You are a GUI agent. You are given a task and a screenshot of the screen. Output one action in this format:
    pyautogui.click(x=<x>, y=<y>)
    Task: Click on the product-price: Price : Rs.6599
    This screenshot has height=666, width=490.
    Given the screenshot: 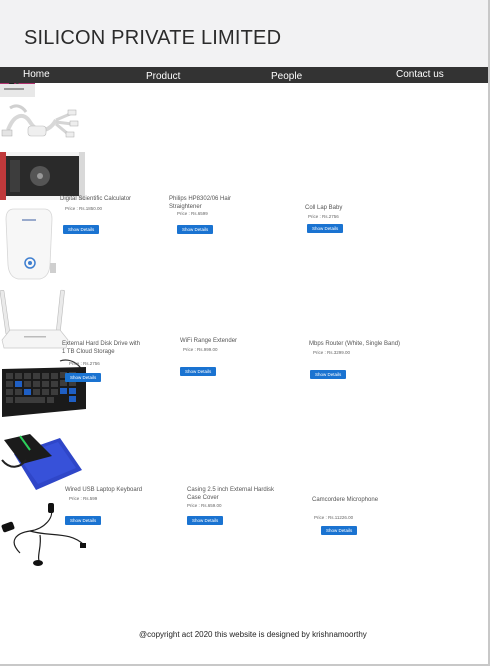 What is the action you would take?
    pyautogui.click(x=192, y=213)
    